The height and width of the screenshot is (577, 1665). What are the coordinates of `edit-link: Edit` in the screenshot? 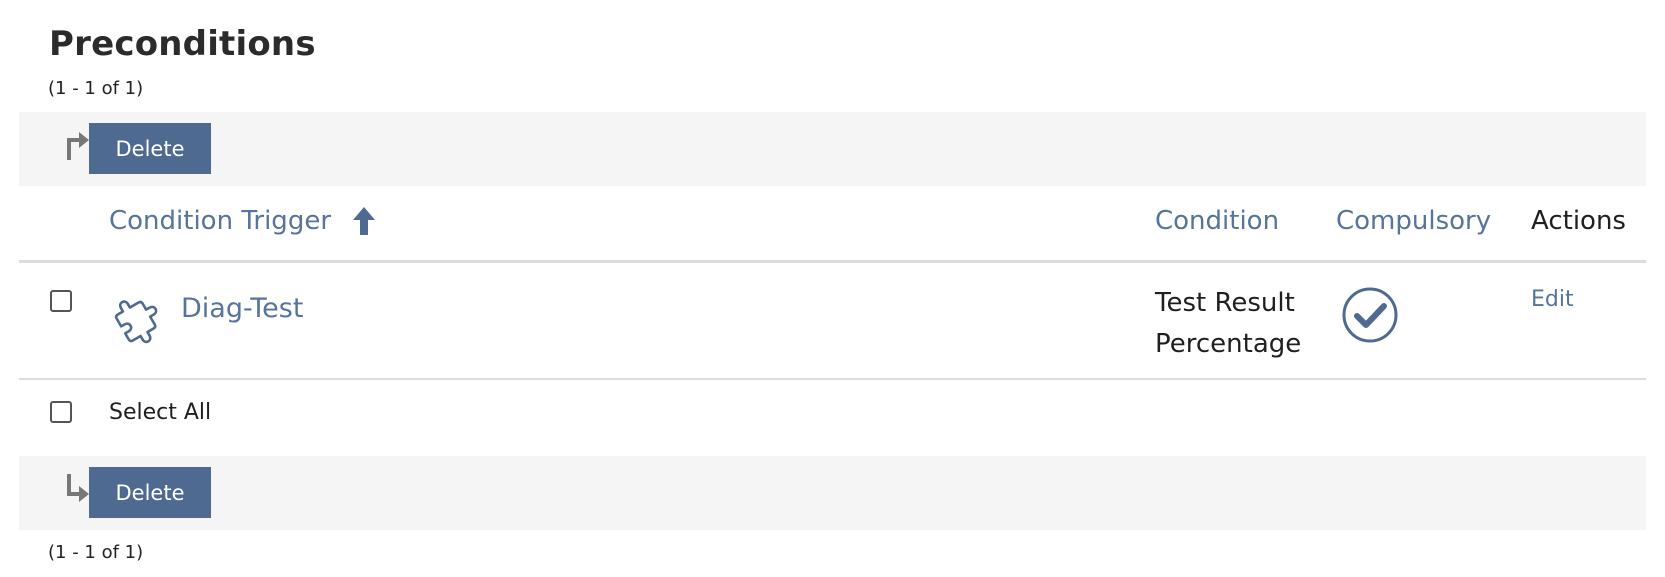 It's located at (1552, 299).